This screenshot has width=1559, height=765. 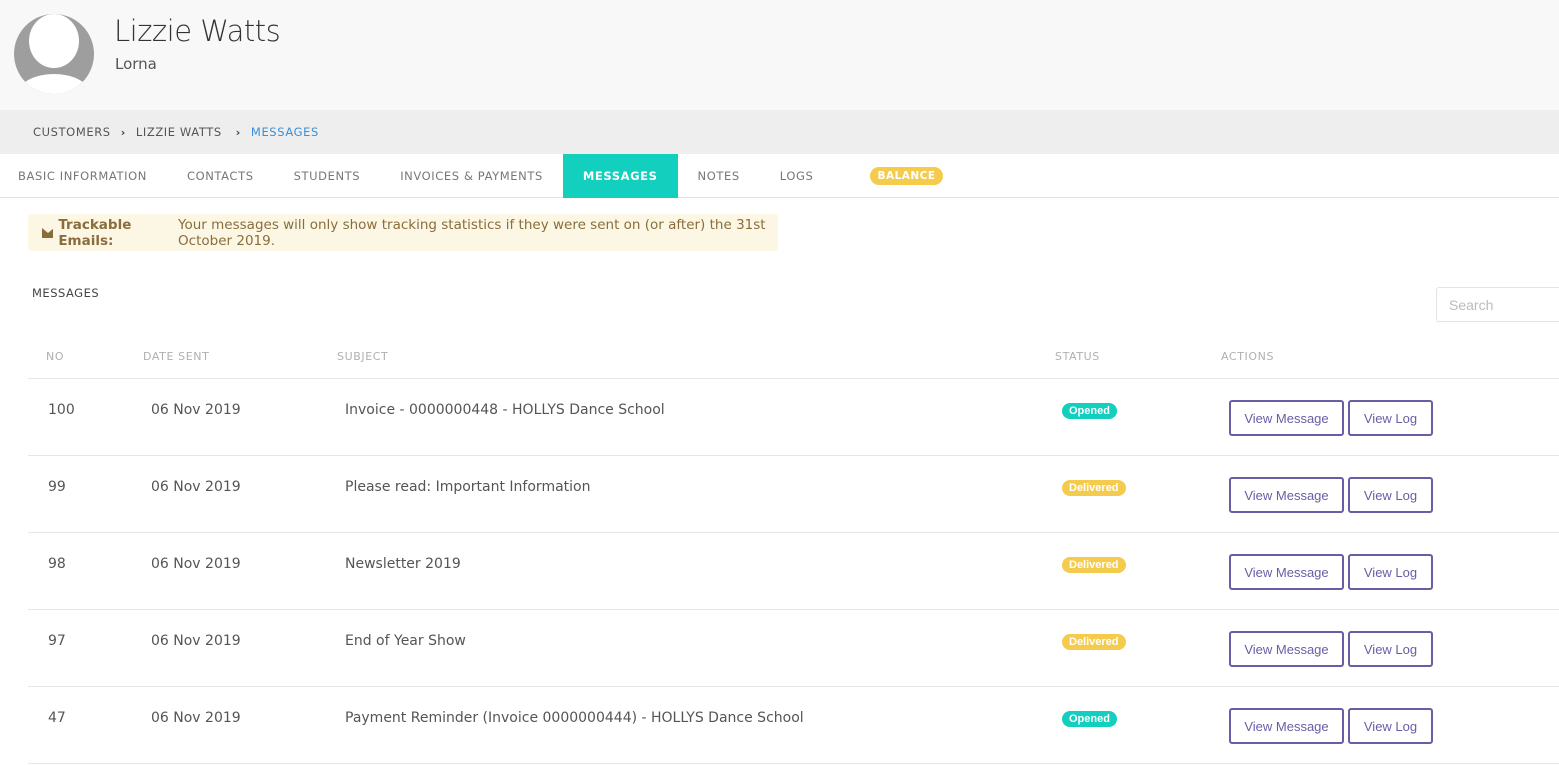 I want to click on column-header-subject: SUBJECT, so click(x=362, y=356).